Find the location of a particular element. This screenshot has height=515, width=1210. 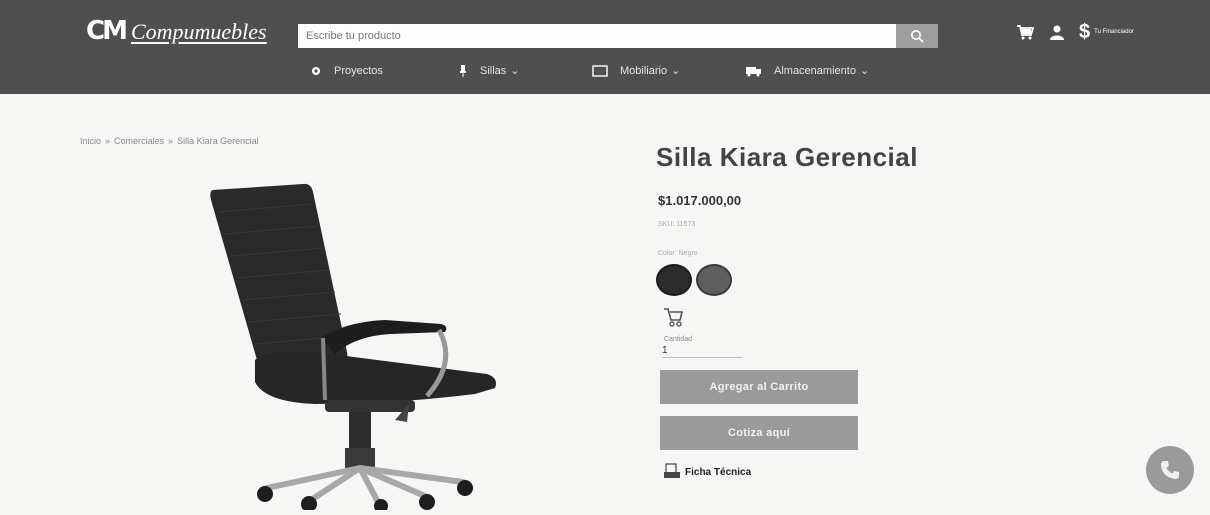

truck-icon is located at coordinates (754, 71).